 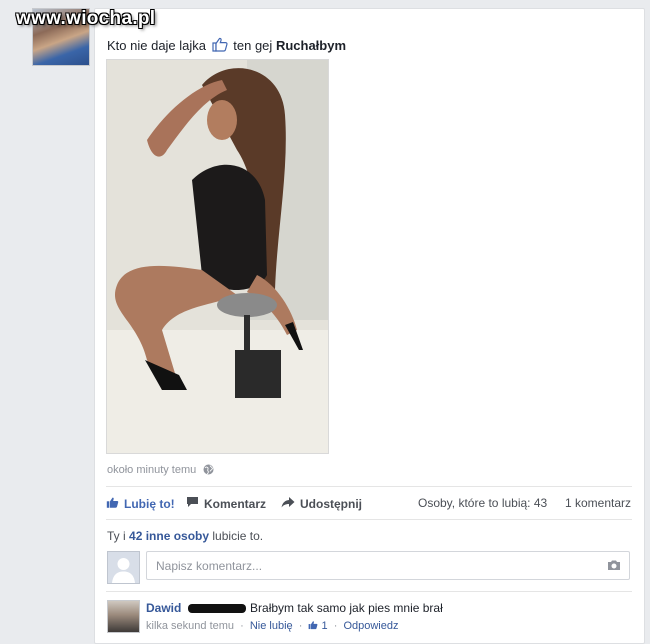 What do you see at coordinates (598, 503) in the screenshot?
I see `comments-count-link: 1 komentarz` at bounding box center [598, 503].